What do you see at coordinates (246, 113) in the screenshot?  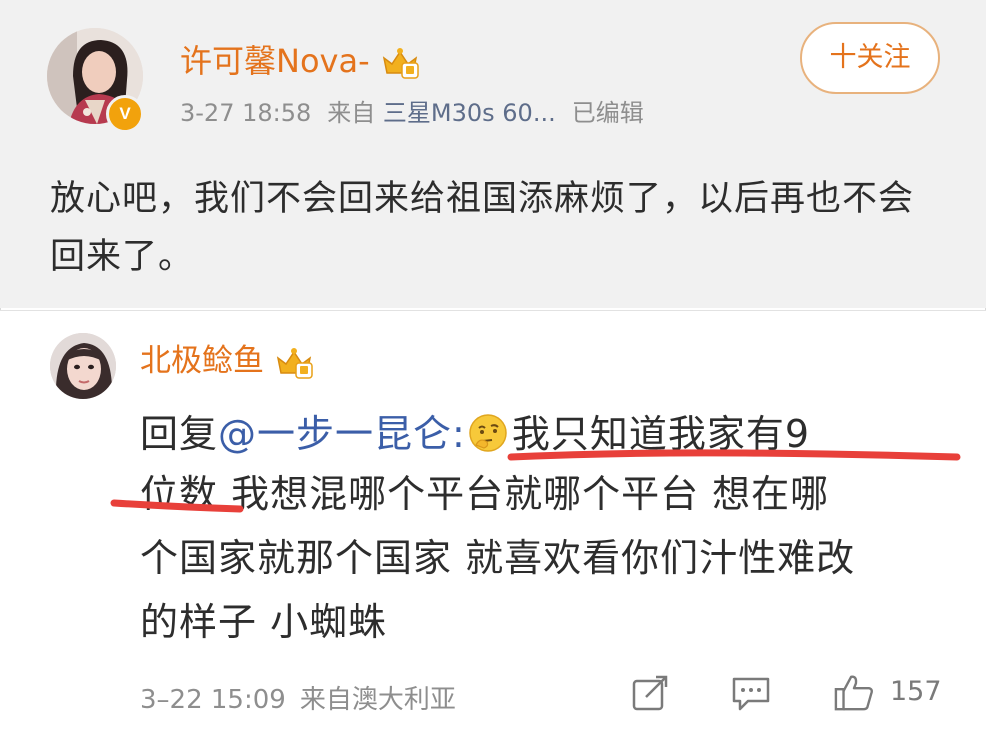 I see `post-date: 3-27 18:58` at bounding box center [246, 113].